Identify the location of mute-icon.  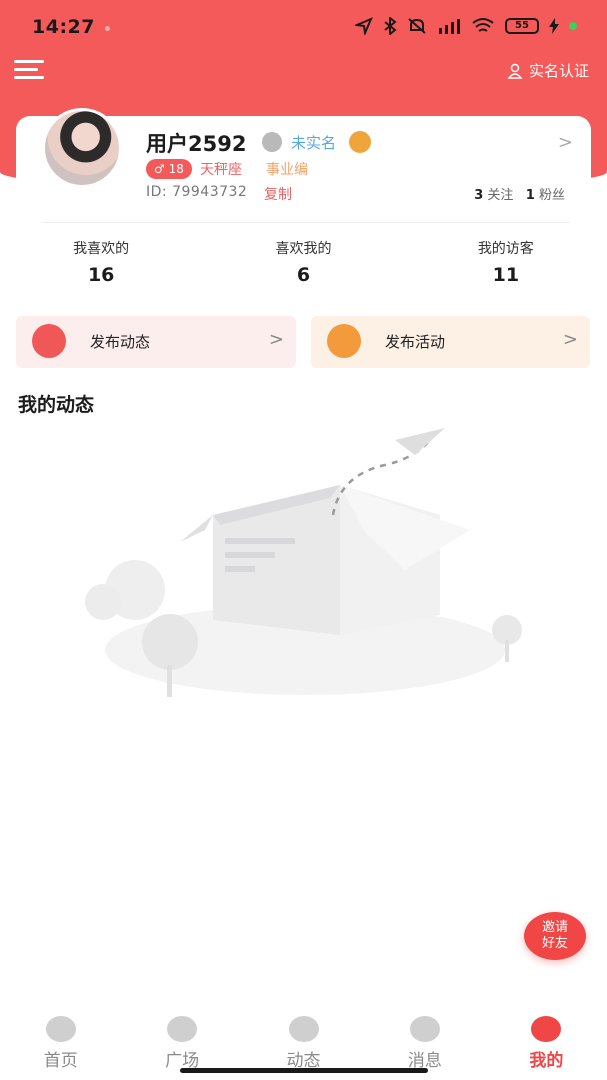
(417, 26).